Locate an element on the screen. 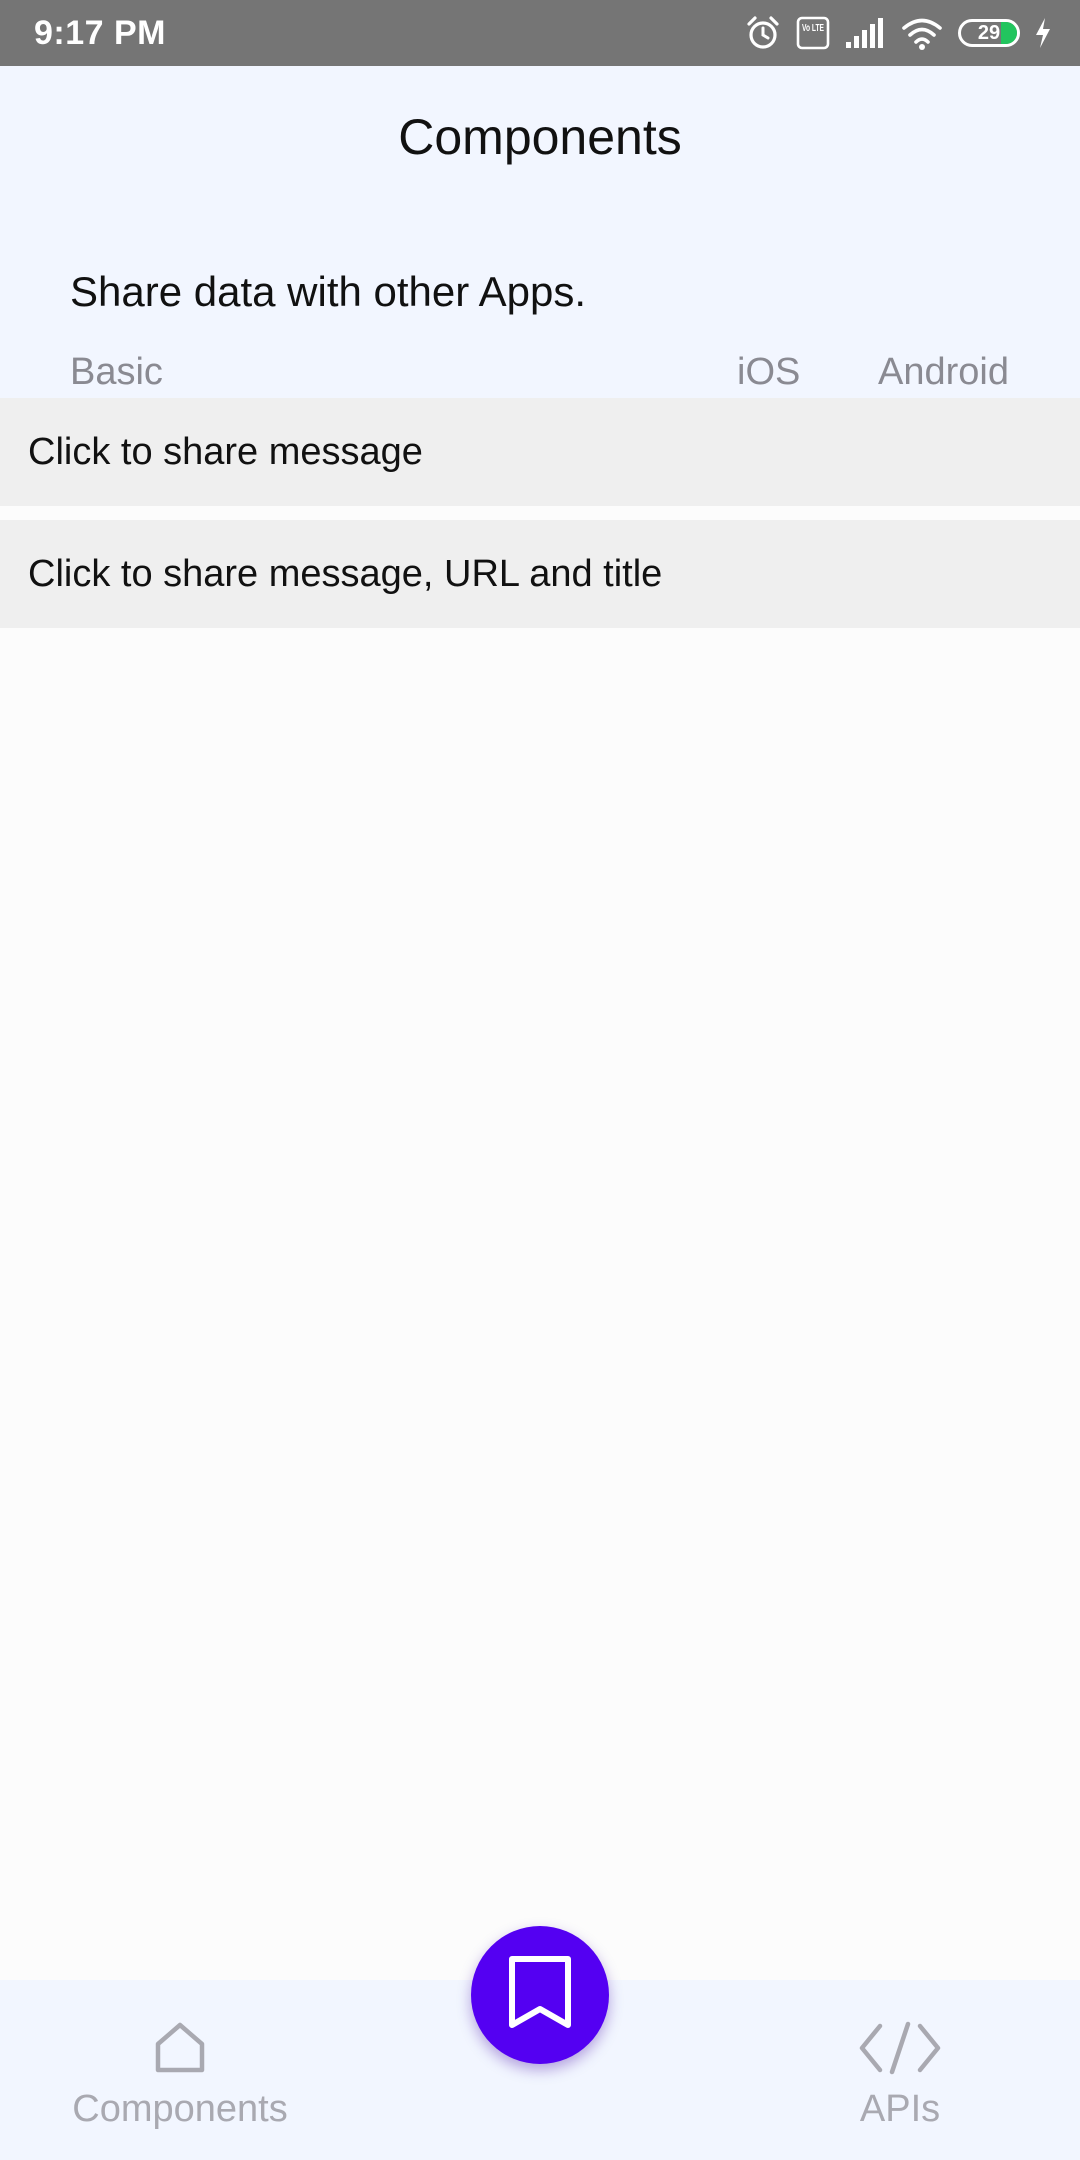 Image resolution: width=1080 pixels, height=2160 pixels. nav-label-apis: APIs is located at coordinates (900, 2109).